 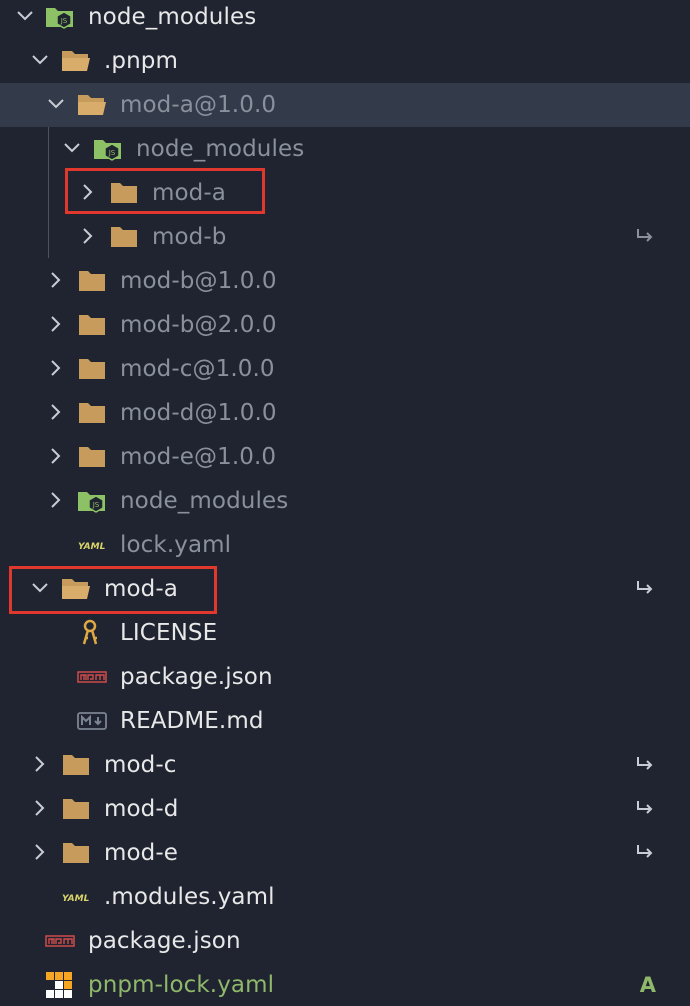 I want to click on license-key-icon, so click(x=93, y=633).